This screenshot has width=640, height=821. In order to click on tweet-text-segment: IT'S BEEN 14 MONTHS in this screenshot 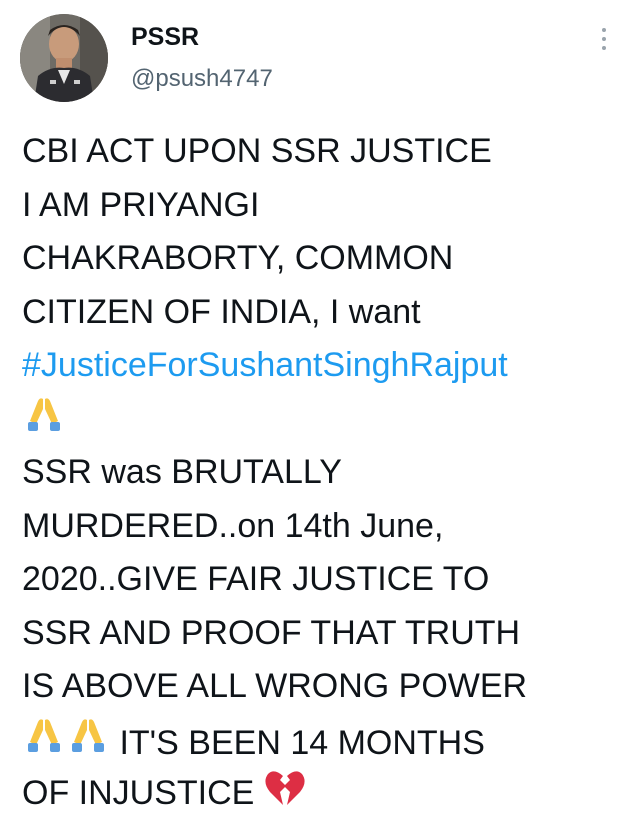, I will do `click(302, 742)`.